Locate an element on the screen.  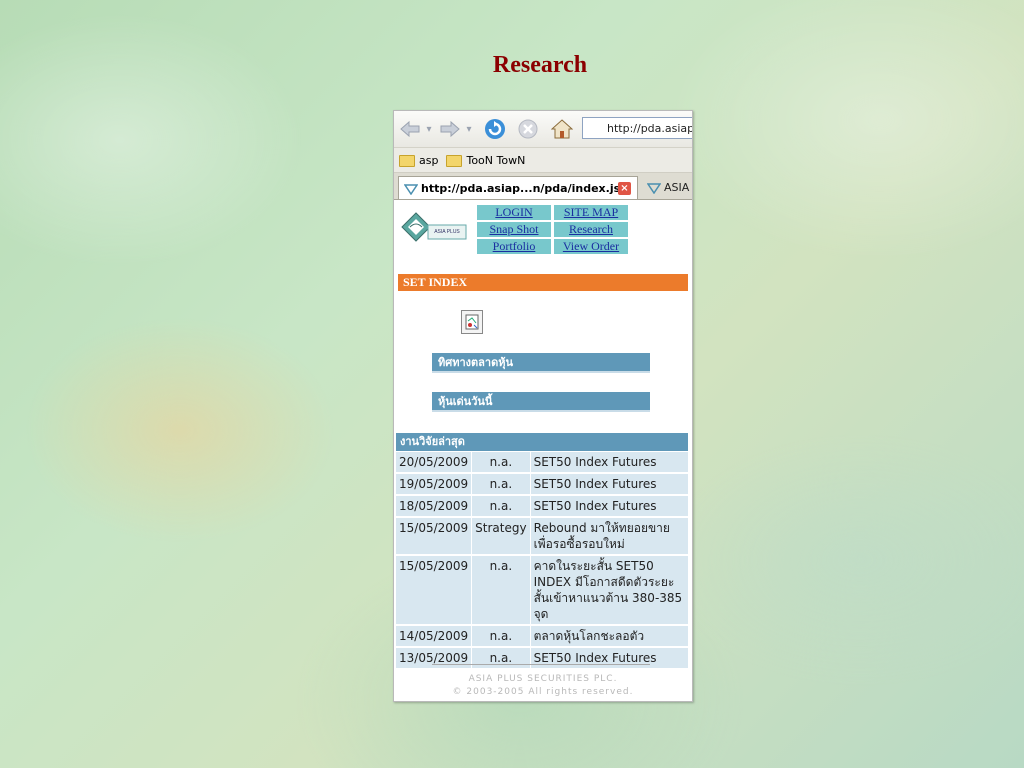
table-row: 19/05/2009 n.a. SET50 Index Futures is located at coordinates (542, 484).